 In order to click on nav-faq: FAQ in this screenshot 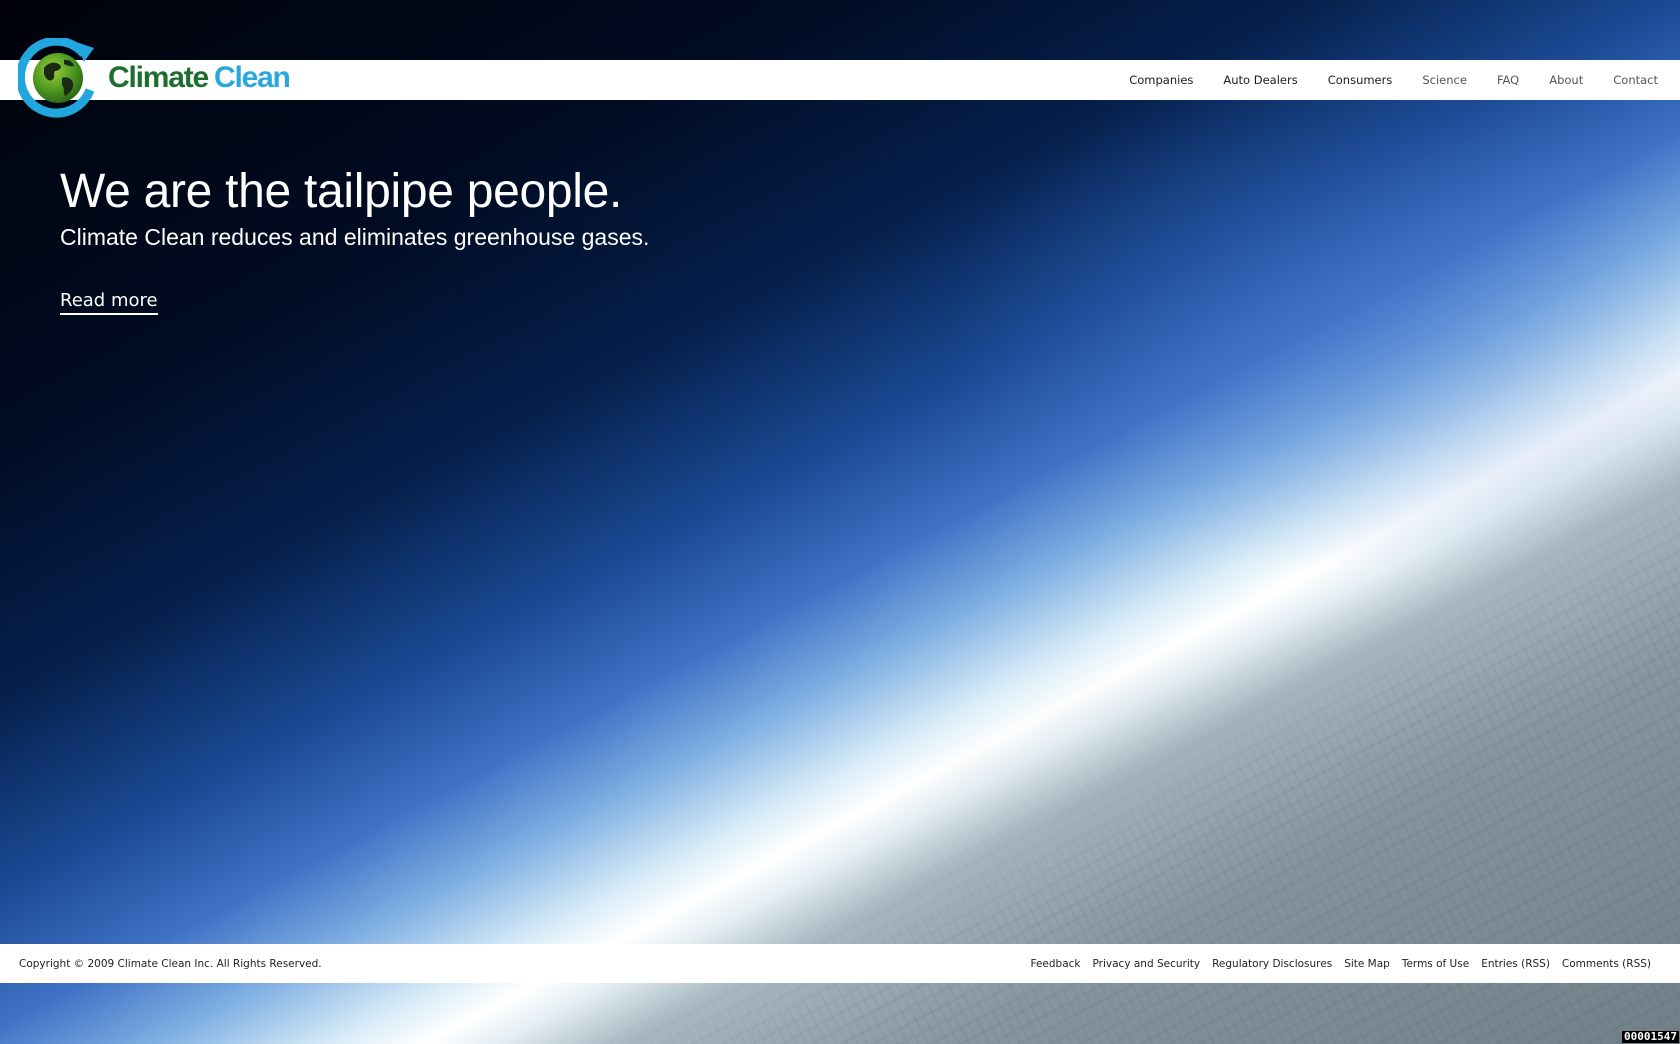, I will do `click(1508, 80)`.